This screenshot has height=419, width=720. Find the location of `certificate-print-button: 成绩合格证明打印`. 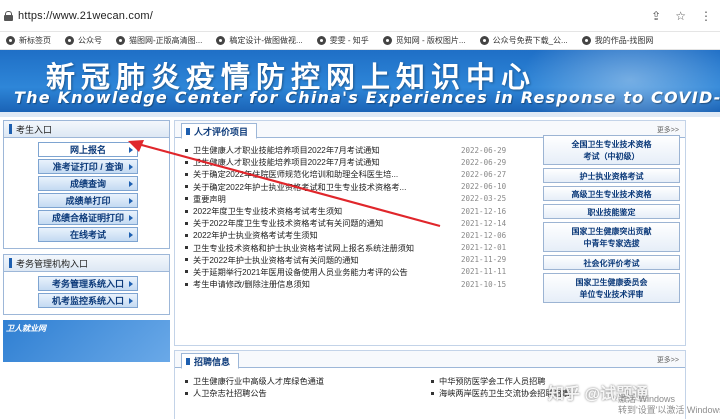

certificate-print-button: 成绩合格证明打印 is located at coordinates (88, 217).